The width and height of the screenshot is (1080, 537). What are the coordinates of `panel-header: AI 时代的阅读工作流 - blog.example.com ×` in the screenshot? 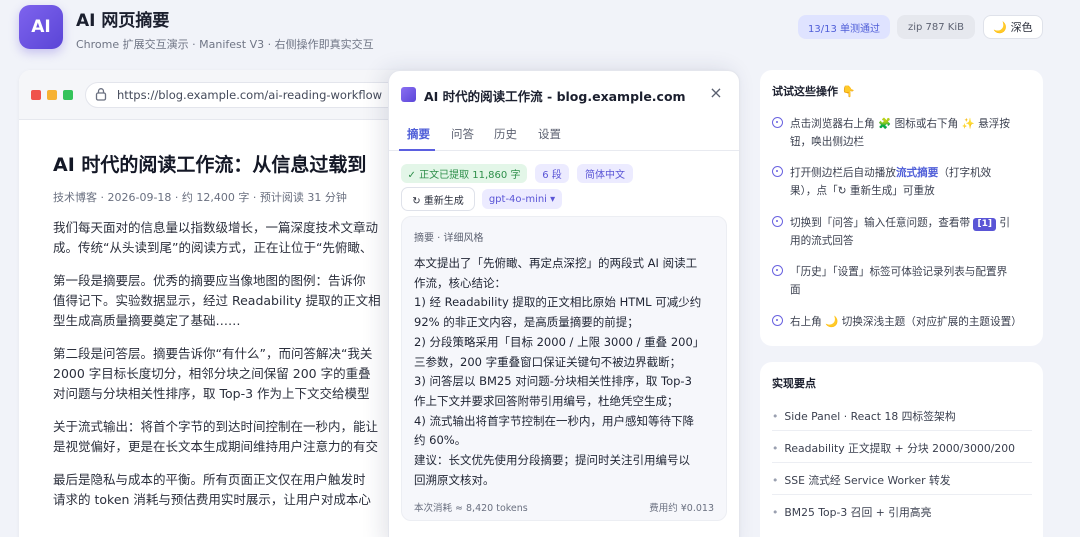 It's located at (564, 94).